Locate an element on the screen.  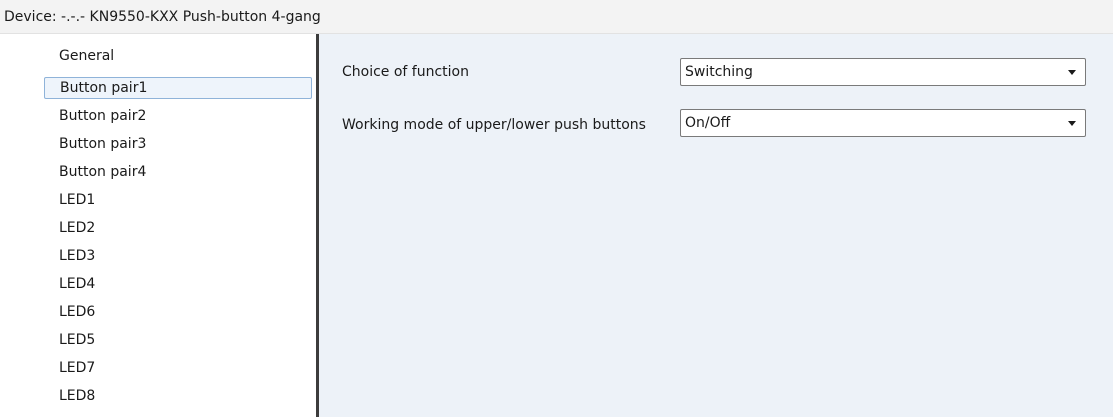
sidebar-item-led2: LED2 is located at coordinates (178, 229).